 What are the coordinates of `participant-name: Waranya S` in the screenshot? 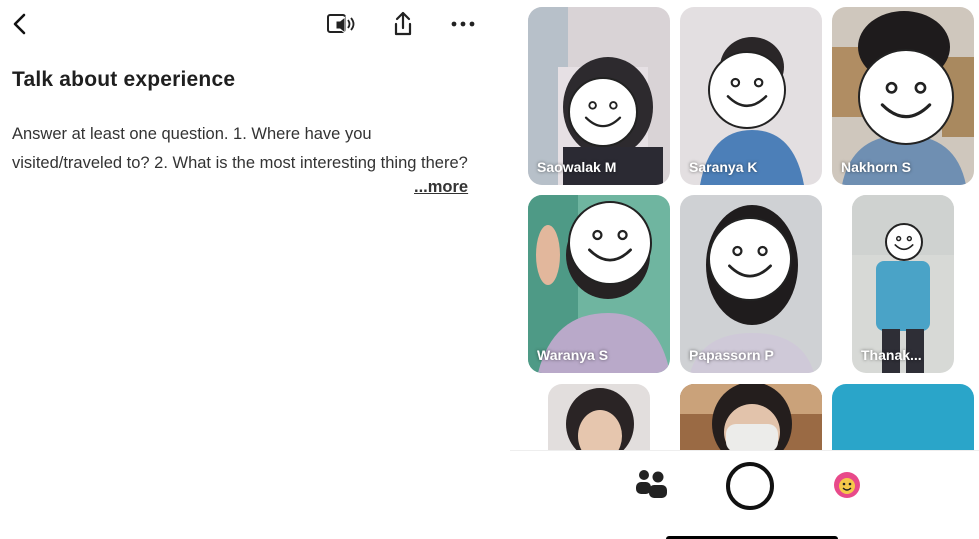 It's located at (573, 355).